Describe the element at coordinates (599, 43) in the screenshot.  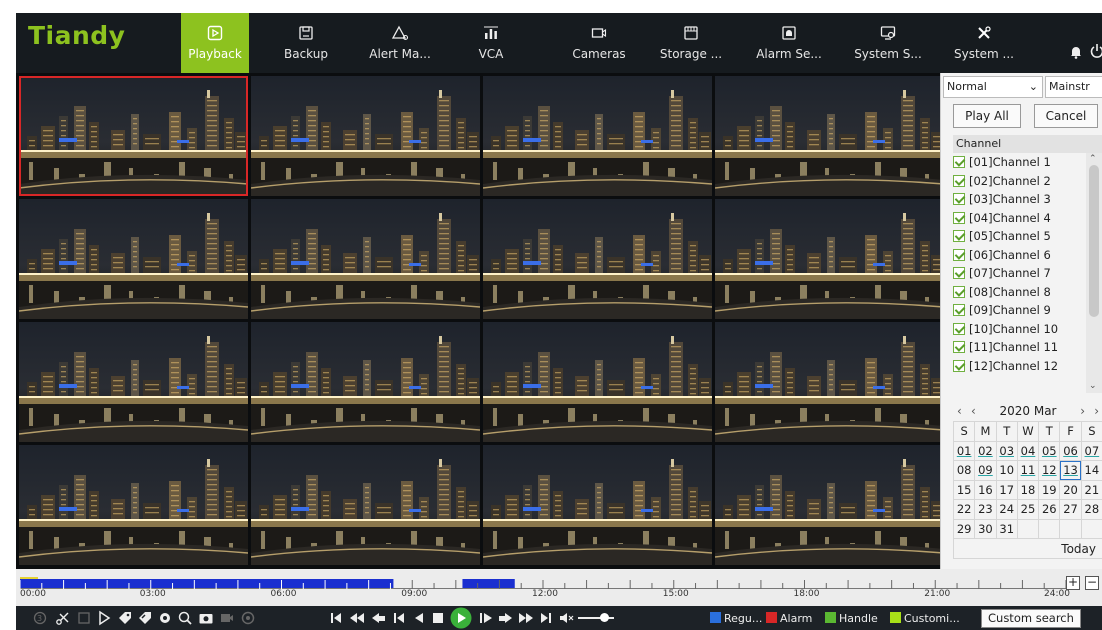
I see `nav-cameras: Cameras` at that location.